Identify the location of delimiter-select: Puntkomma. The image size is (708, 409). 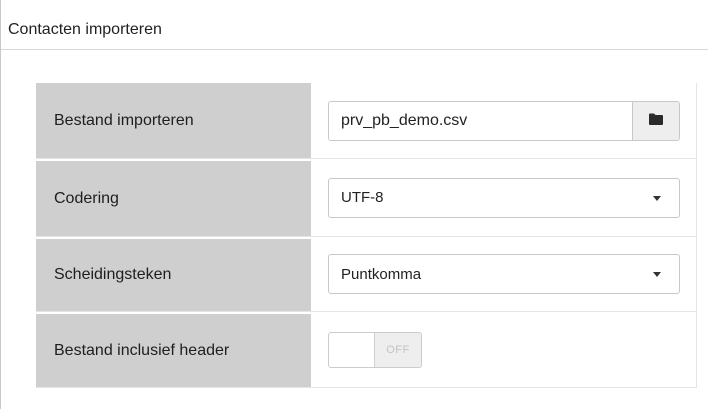
(504, 274).